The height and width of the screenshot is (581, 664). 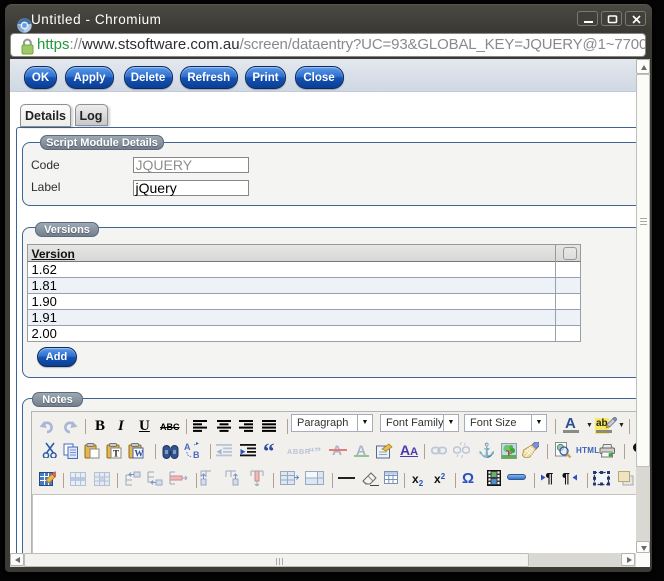 I want to click on svg-text: B, so click(x=196, y=454).